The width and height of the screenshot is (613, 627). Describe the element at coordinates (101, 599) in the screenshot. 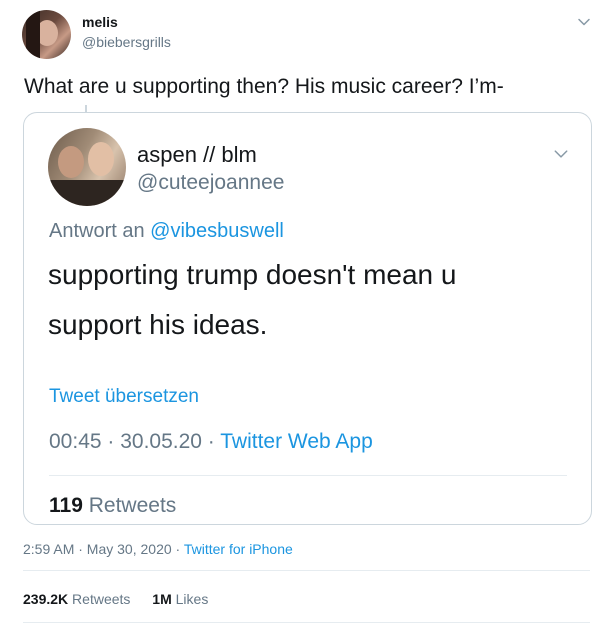

I see `retweets-label: Retweets` at that location.